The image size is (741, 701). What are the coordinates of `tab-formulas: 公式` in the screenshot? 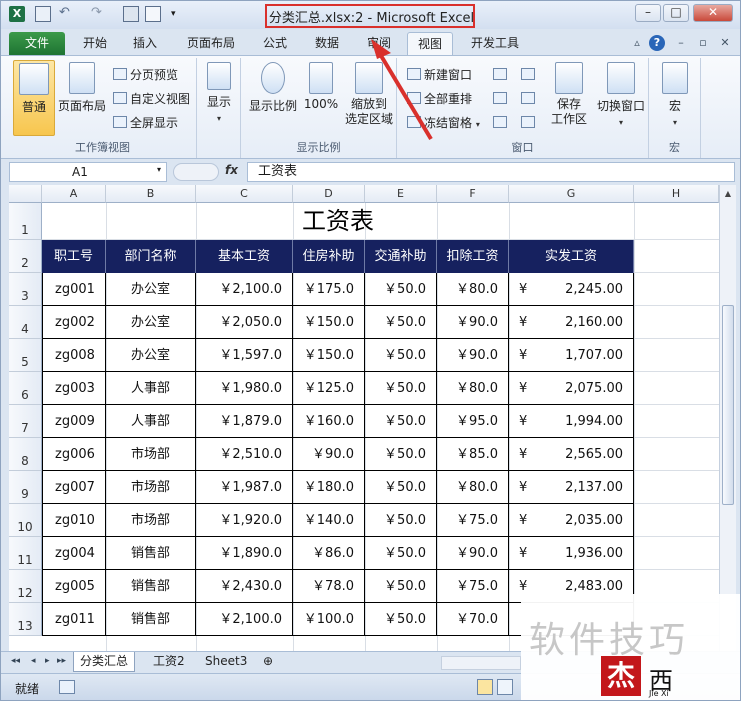 It's located at (275, 43).